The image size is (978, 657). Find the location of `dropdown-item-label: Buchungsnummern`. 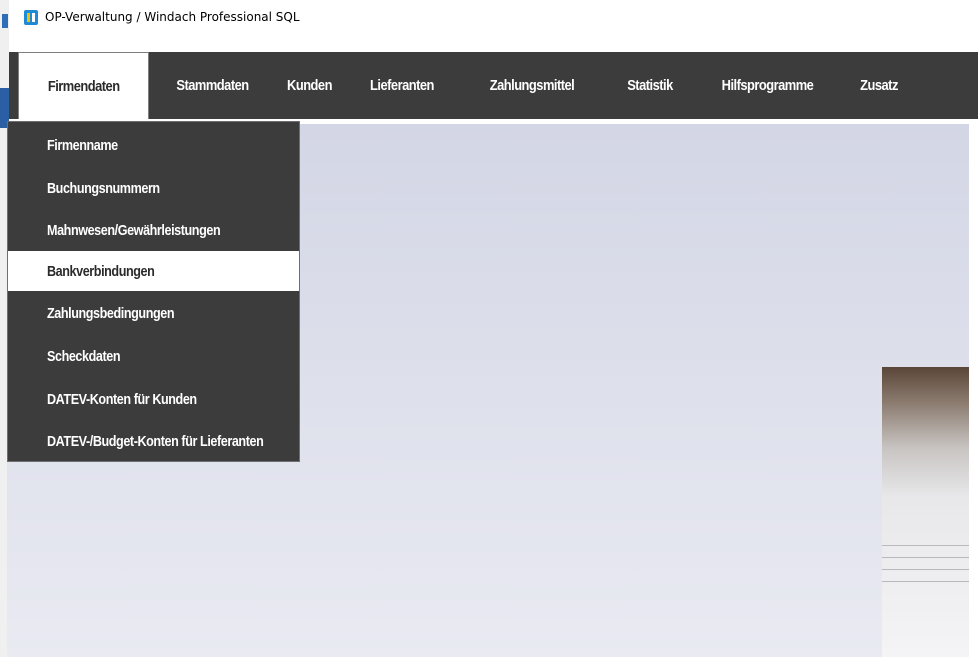

dropdown-item-label: Buchungsnummern is located at coordinates (103, 188).